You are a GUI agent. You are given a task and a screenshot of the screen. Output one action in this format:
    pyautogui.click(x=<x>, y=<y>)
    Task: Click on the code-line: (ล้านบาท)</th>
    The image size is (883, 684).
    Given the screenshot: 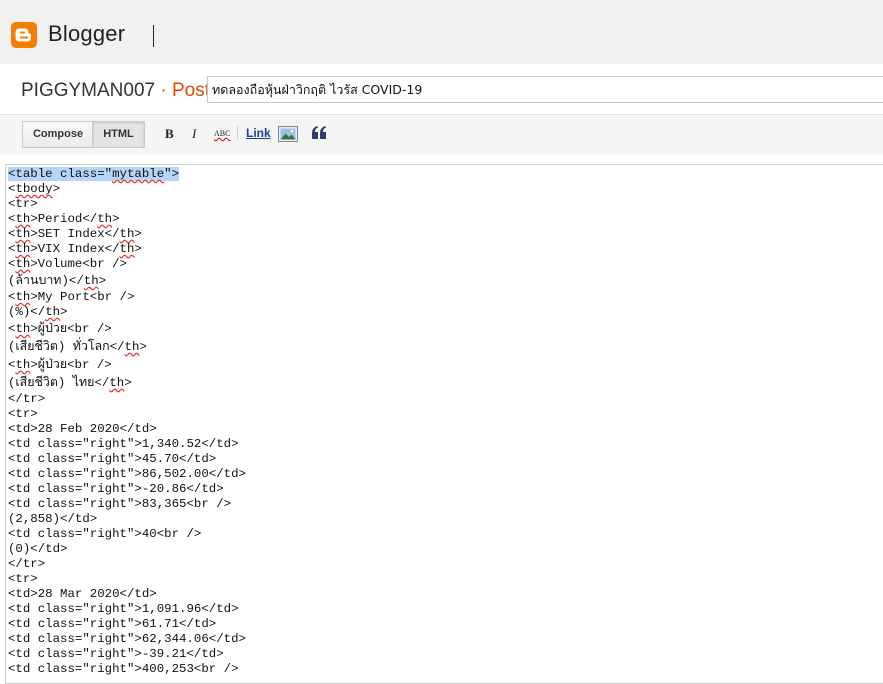 What is the action you would take?
    pyautogui.click(x=445, y=281)
    